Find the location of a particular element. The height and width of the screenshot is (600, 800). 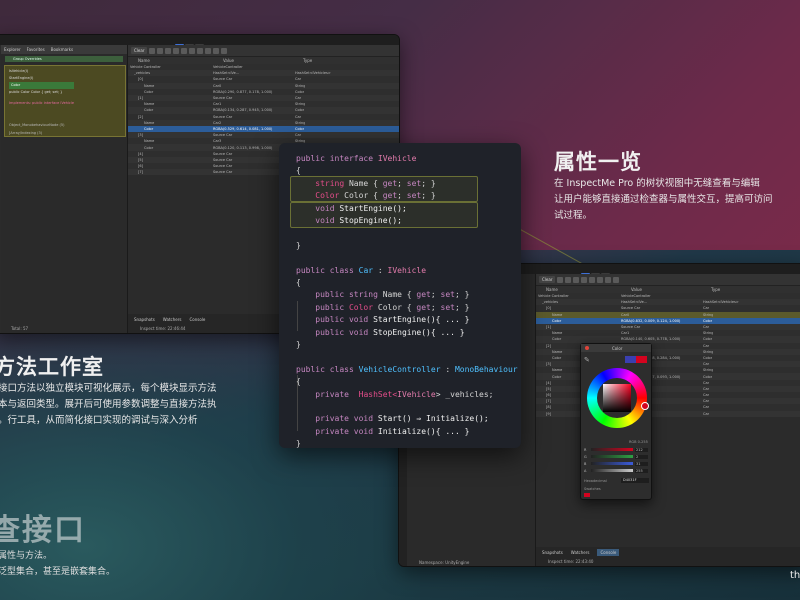

channel-value: 255 is located at coordinates (641, 470).